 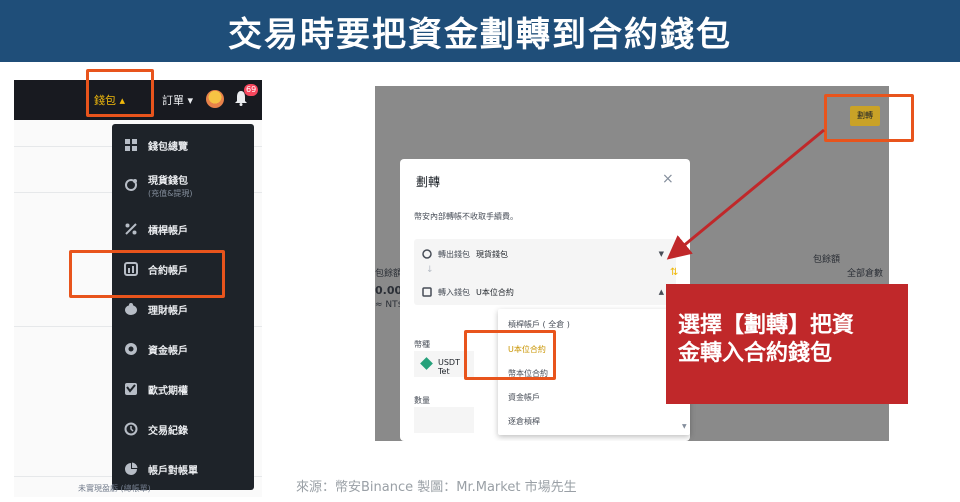 What do you see at coordinates (389, 274) in the screenshot?
I see `balance-label: 包餘額` at bounding box center [389, 274].